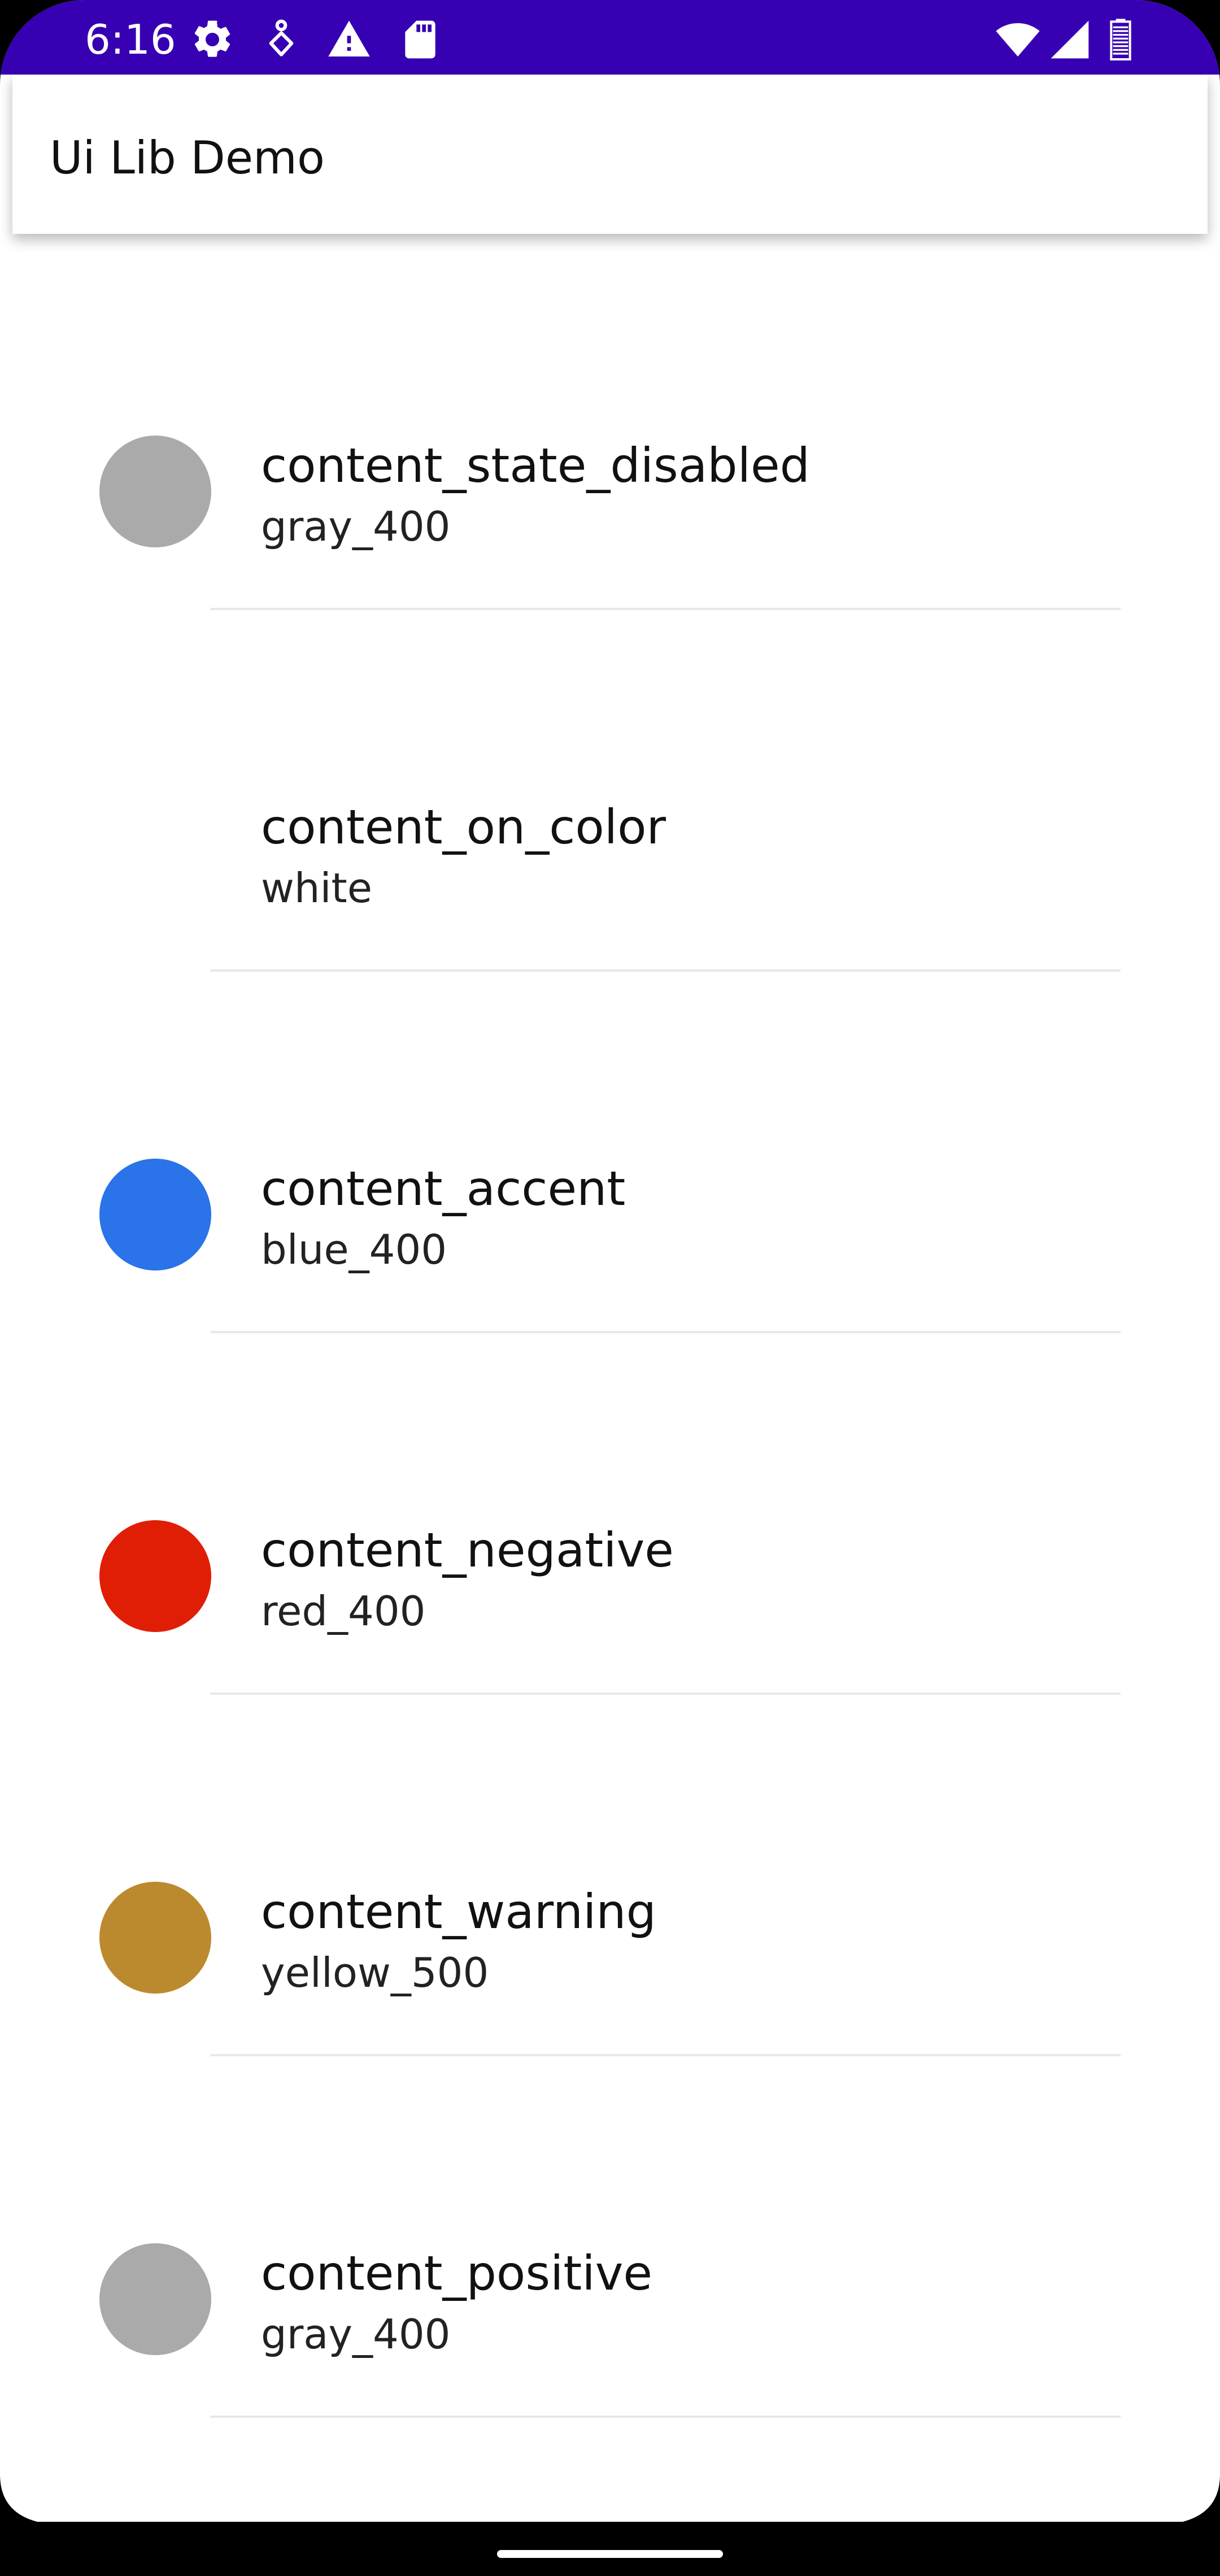 This screenshot has height=2576, width=1220. I want to click on accessibility-icon, so click(281, 39).